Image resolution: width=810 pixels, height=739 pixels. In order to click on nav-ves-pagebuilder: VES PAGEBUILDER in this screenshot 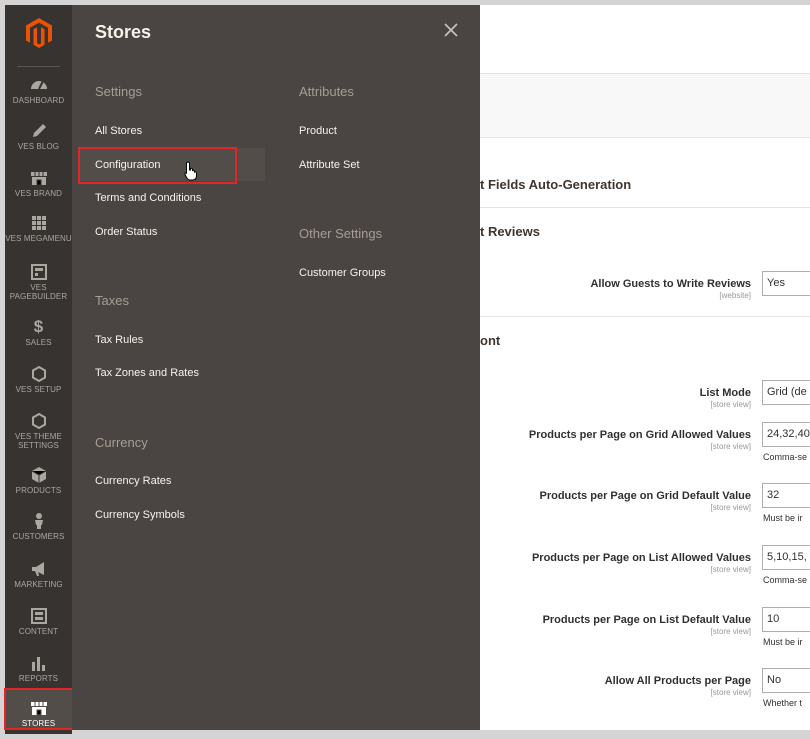, I will do `click(38, 281)`.